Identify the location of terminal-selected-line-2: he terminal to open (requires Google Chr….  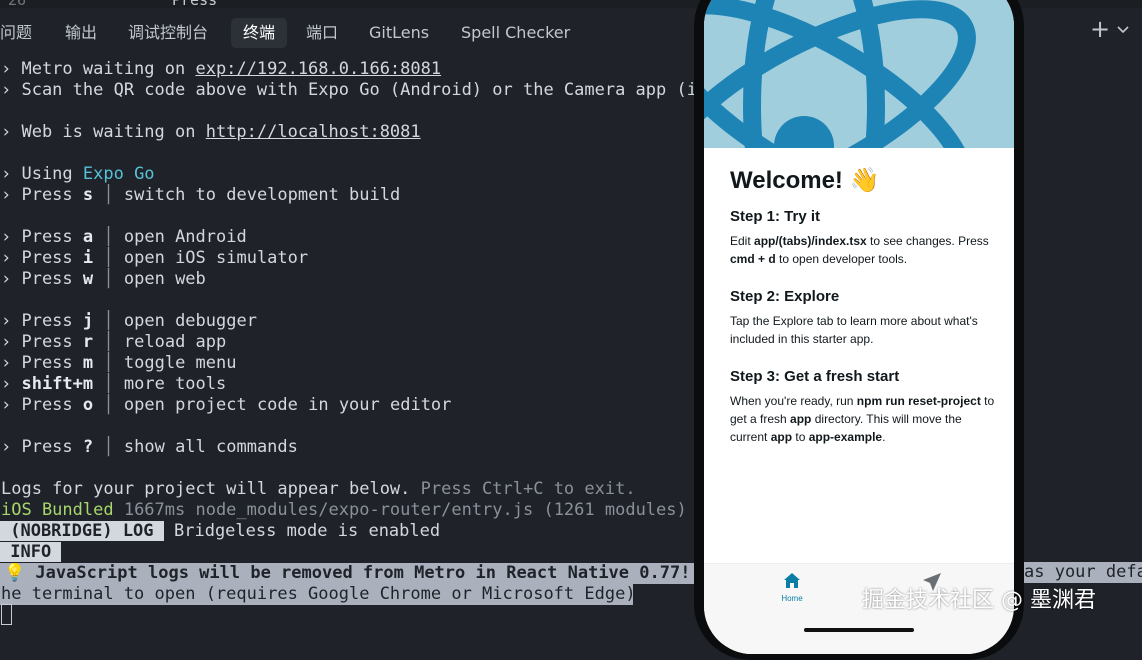
(316, 594).